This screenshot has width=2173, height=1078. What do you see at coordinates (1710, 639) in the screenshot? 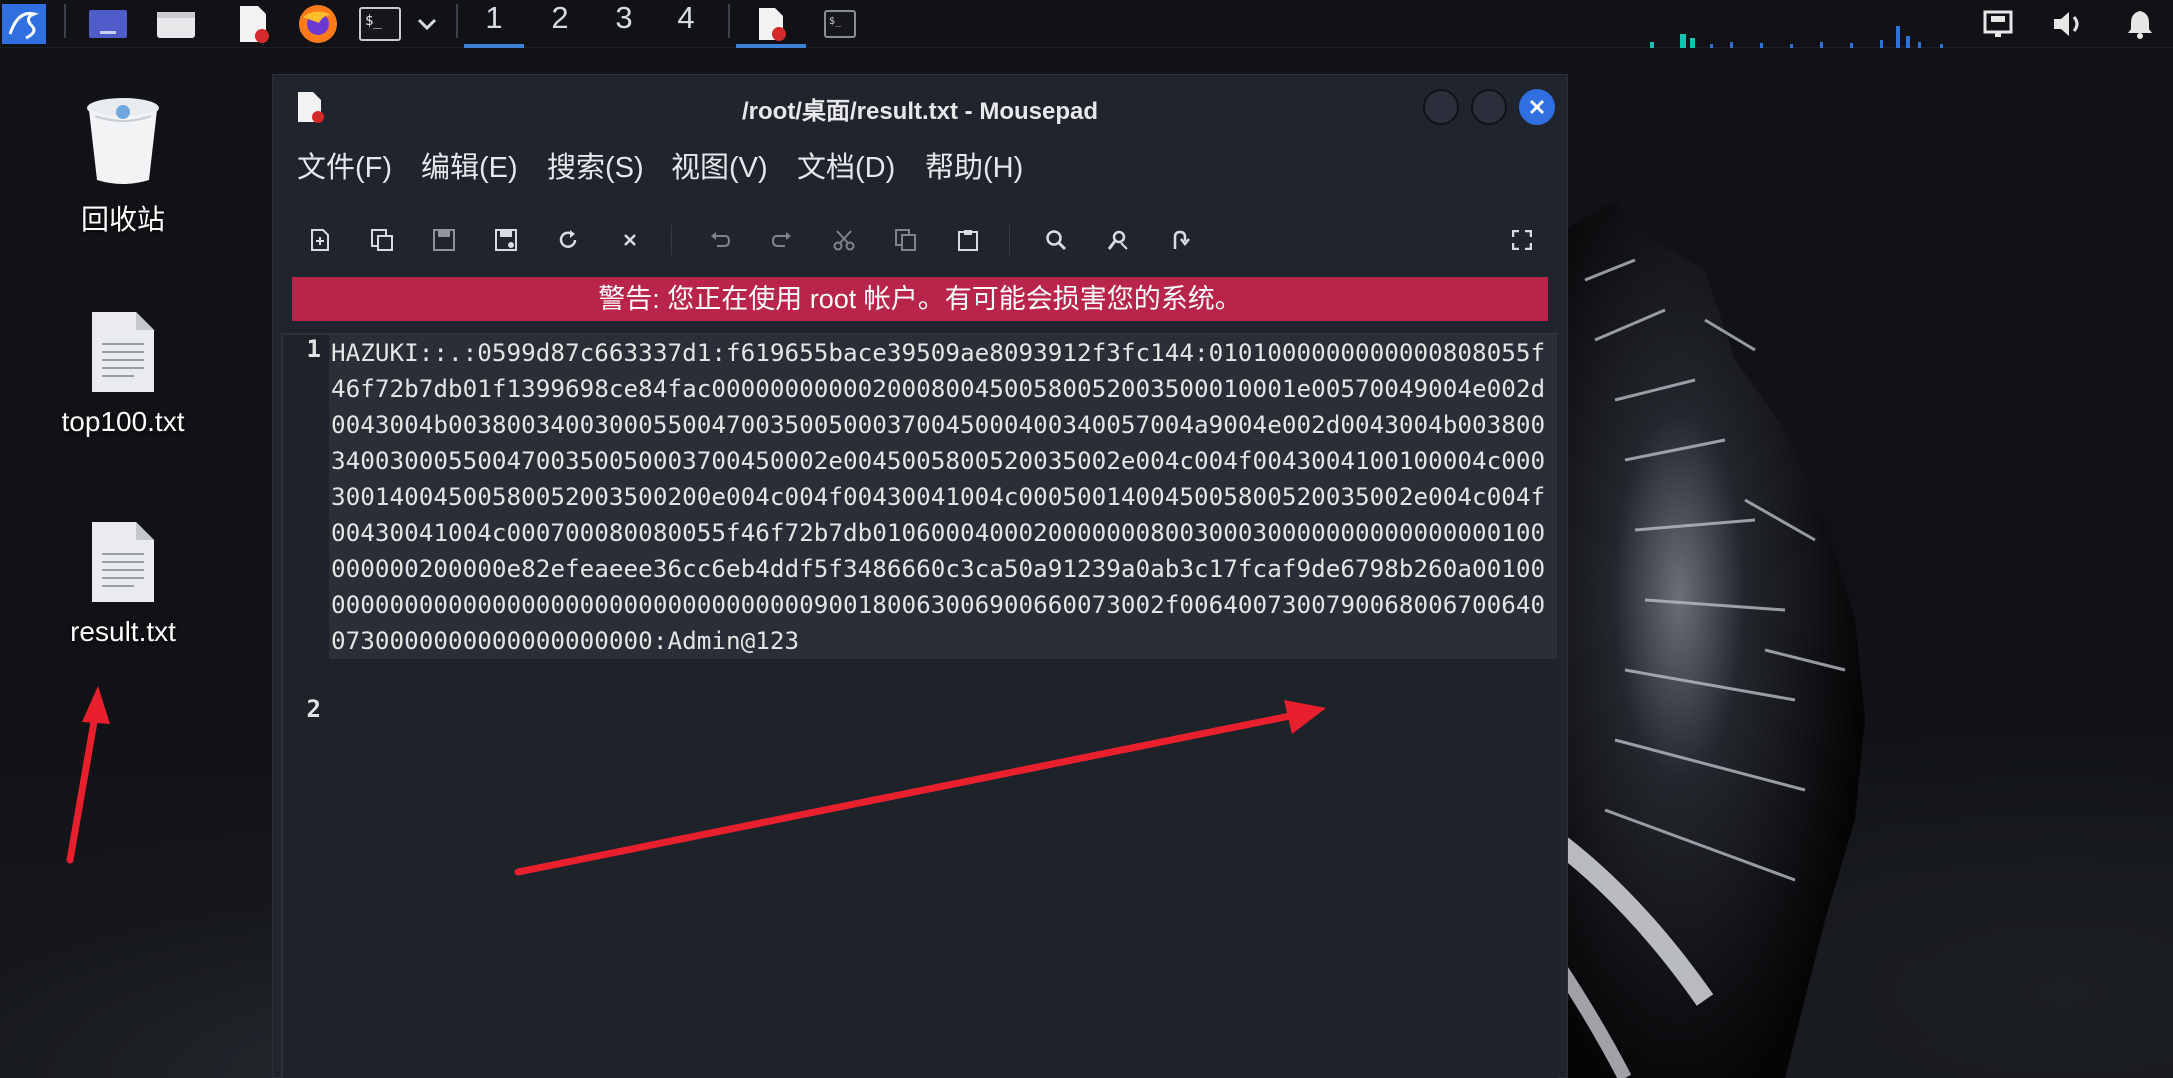
I see `wallpaper-sculpture` at bounding box center [1710, 639].